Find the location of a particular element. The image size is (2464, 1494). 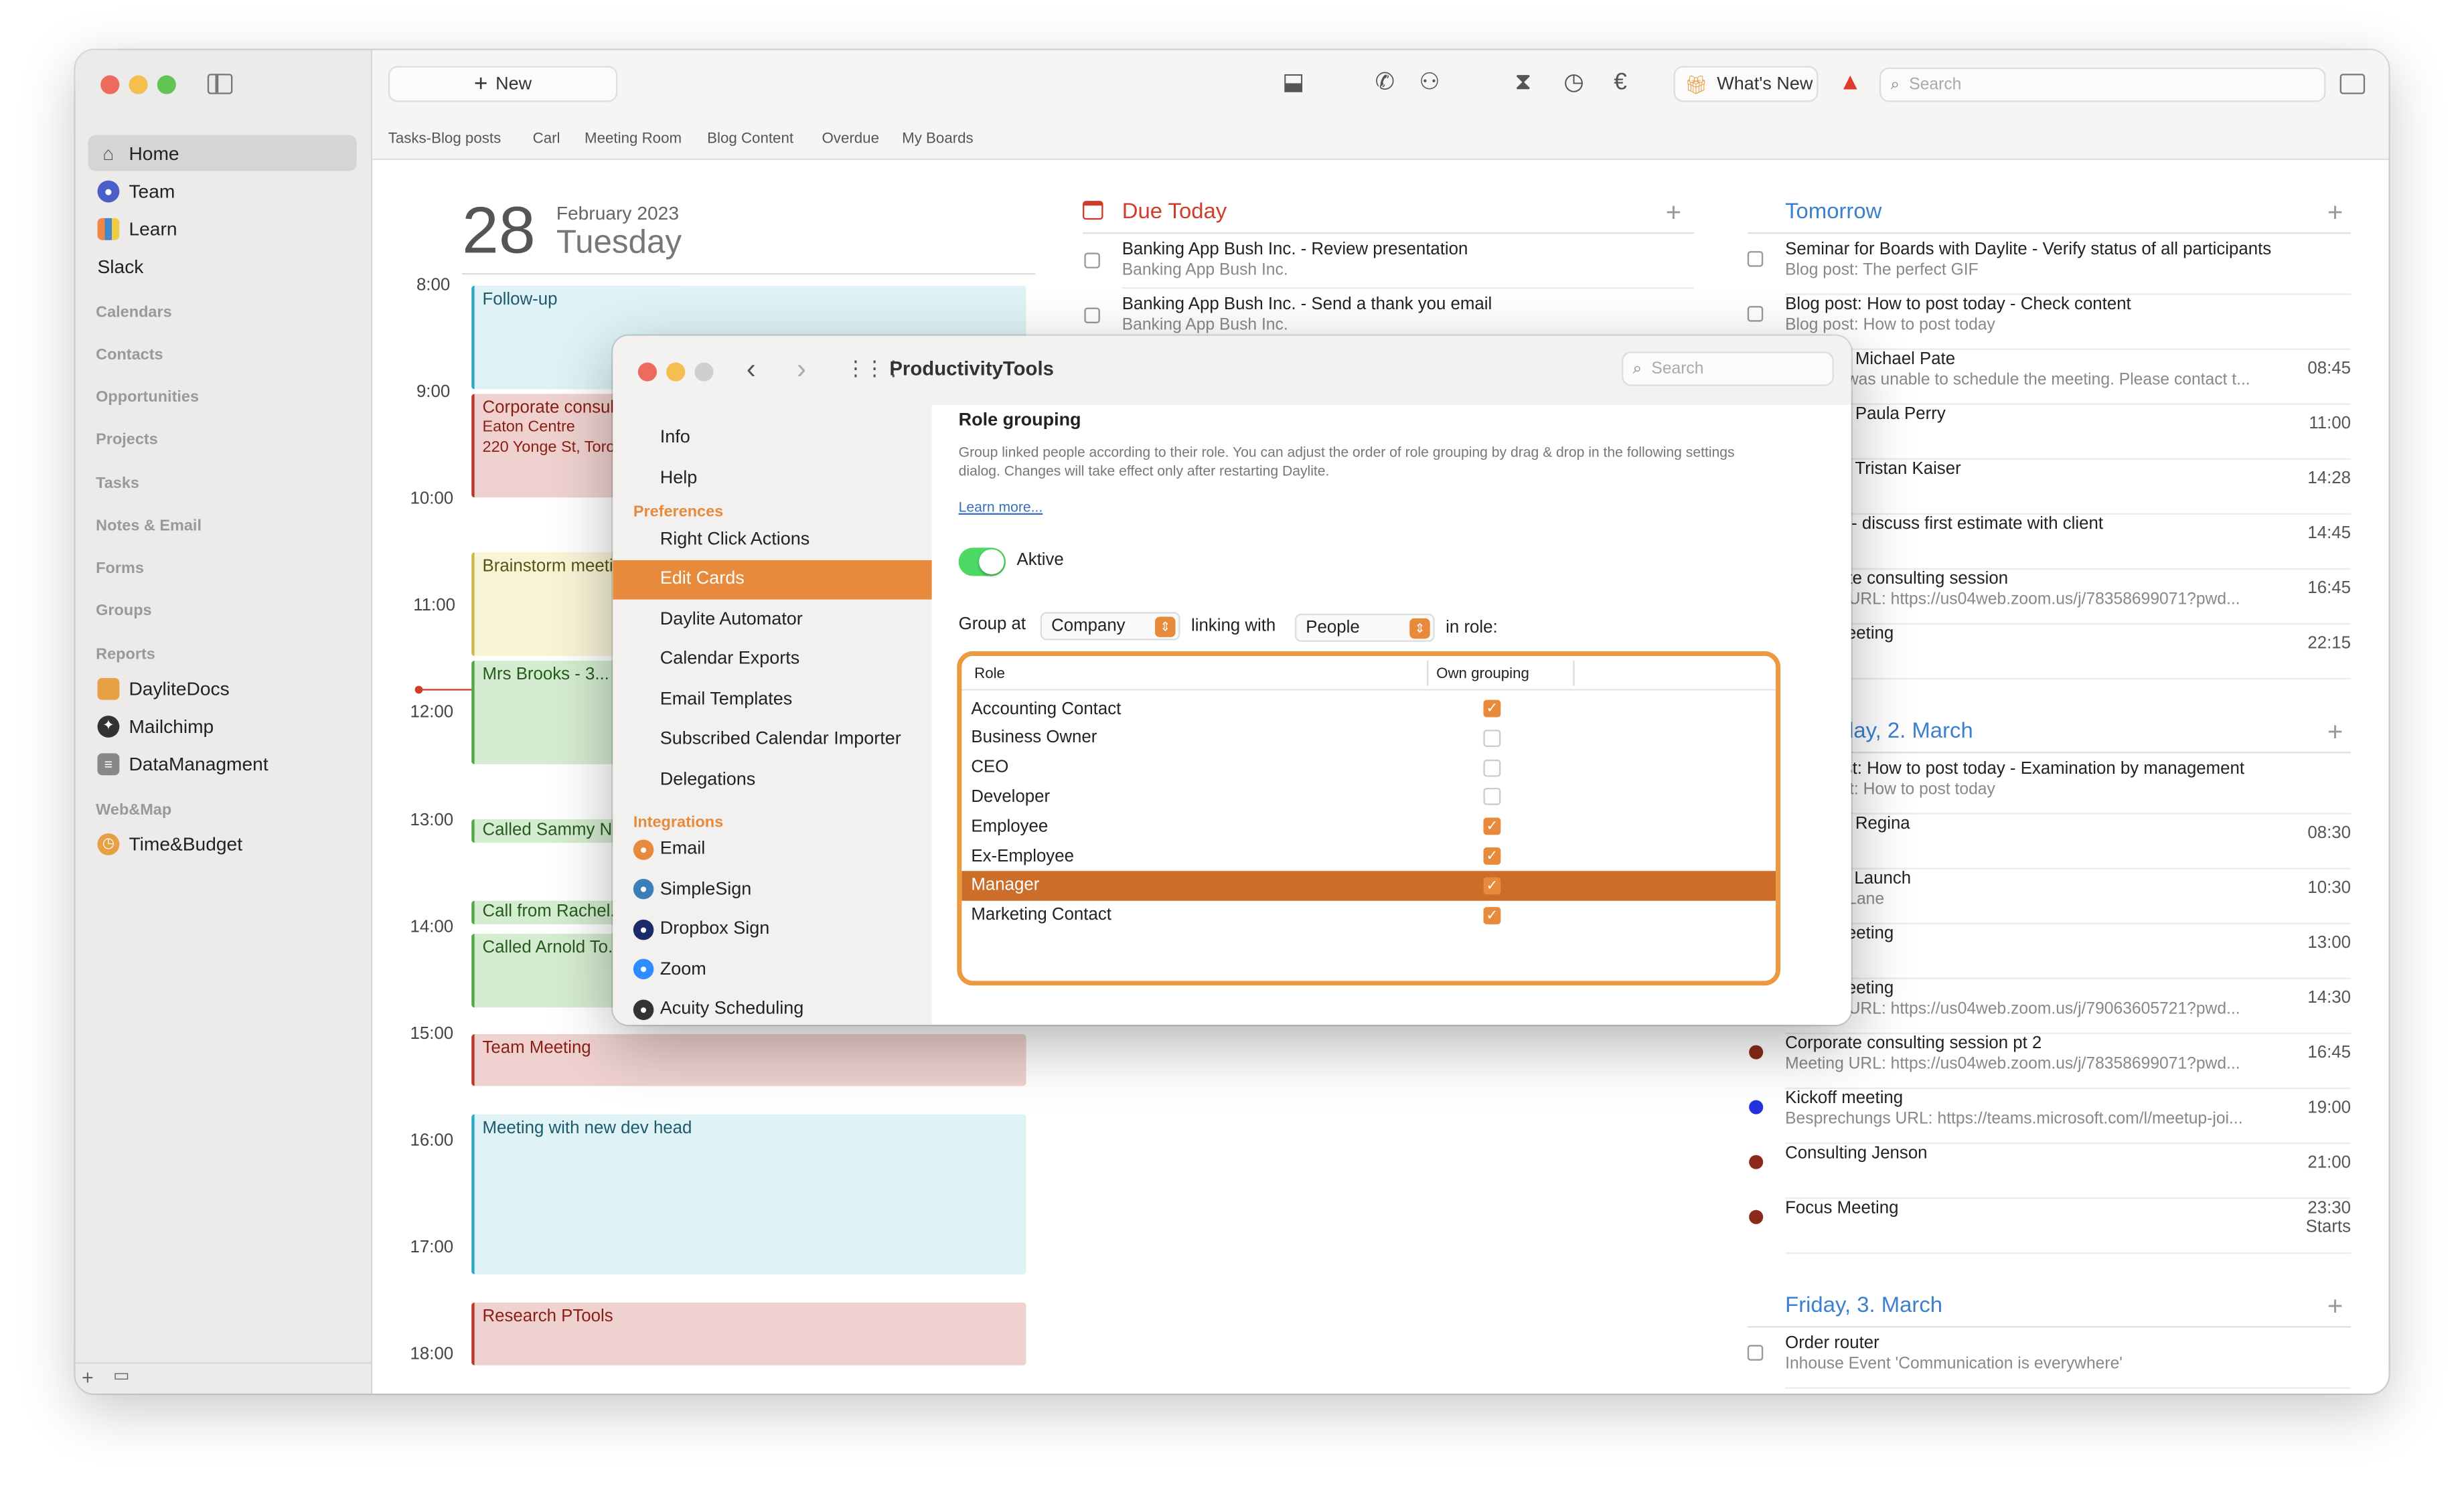

phone-icon: ✆ is located at coordinates (1385, 83).